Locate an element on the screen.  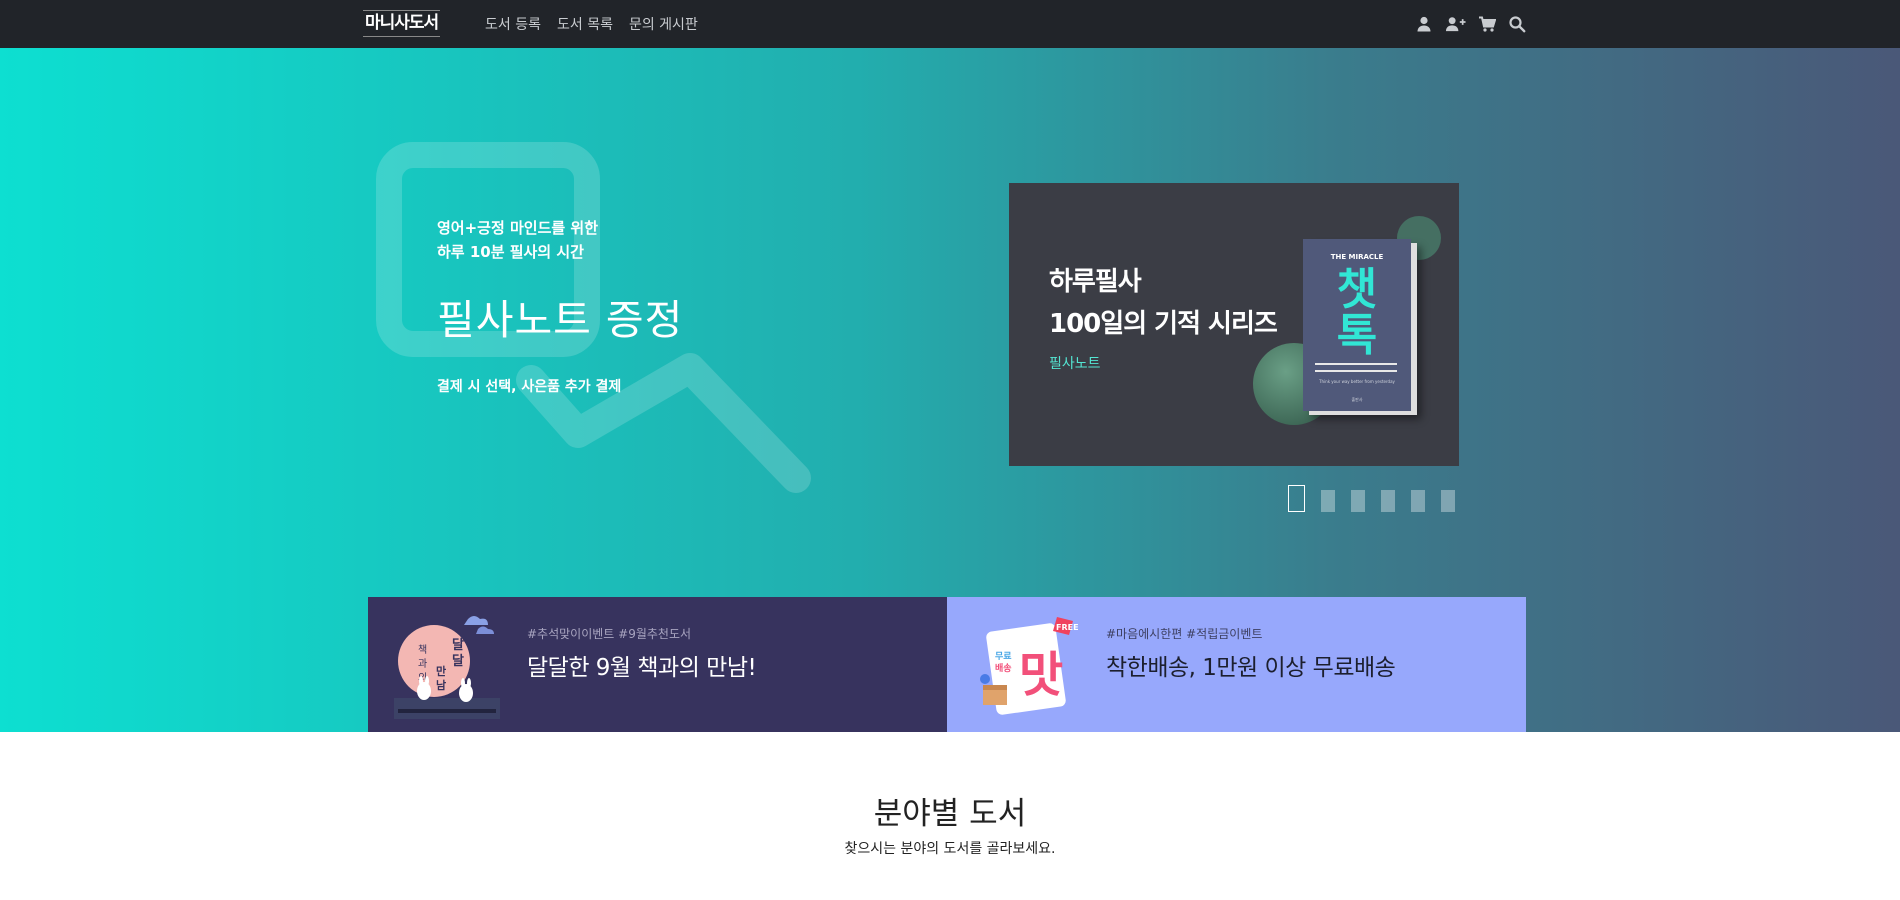
moon-rabbit-thumbnail: 달 달 책 과 의 만 남 is located at coordinates (447, 666).